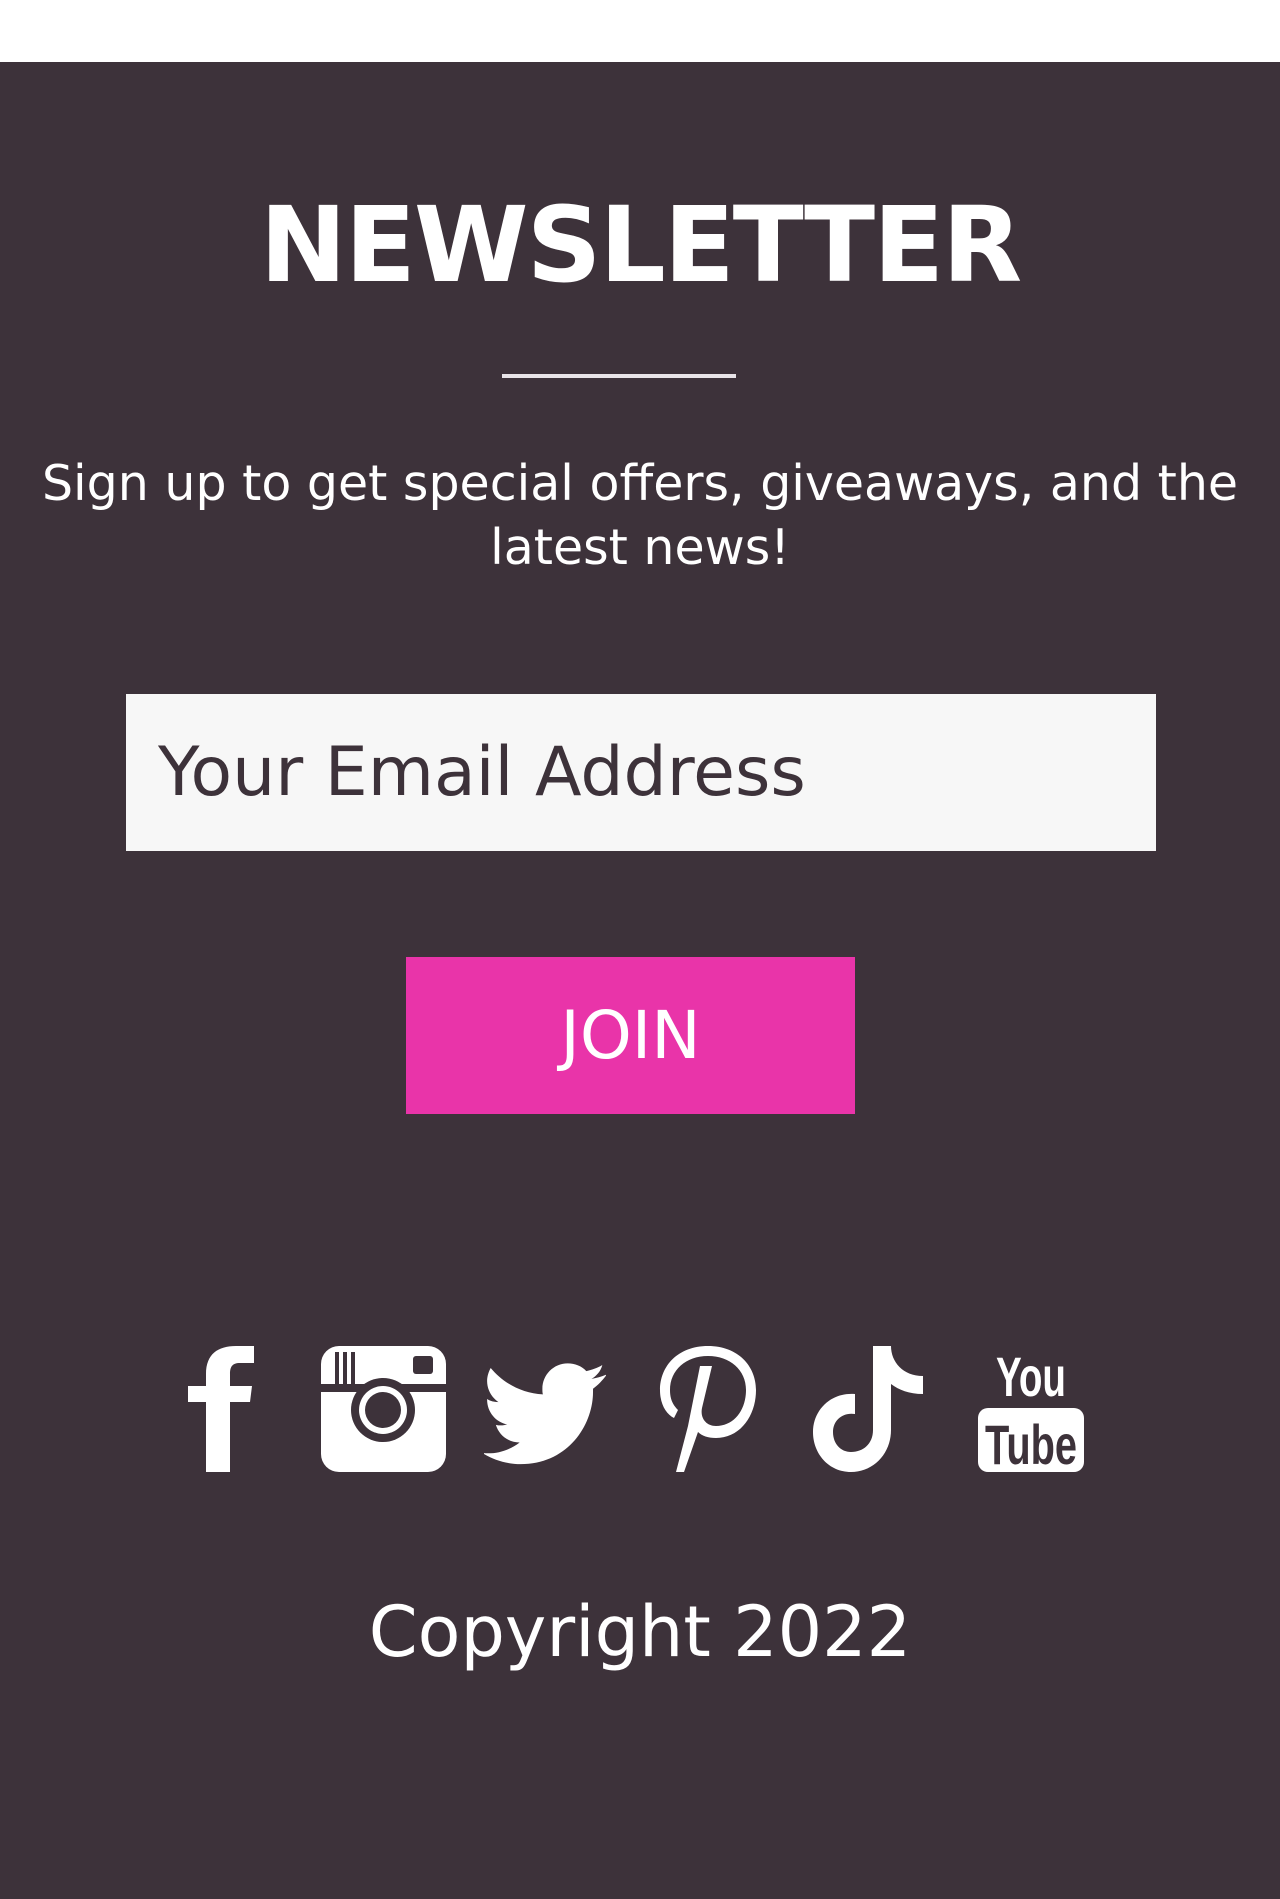  Describe the element at coordinates (546, 1409) in the screenshot. I see `twitter-icon` at that location.